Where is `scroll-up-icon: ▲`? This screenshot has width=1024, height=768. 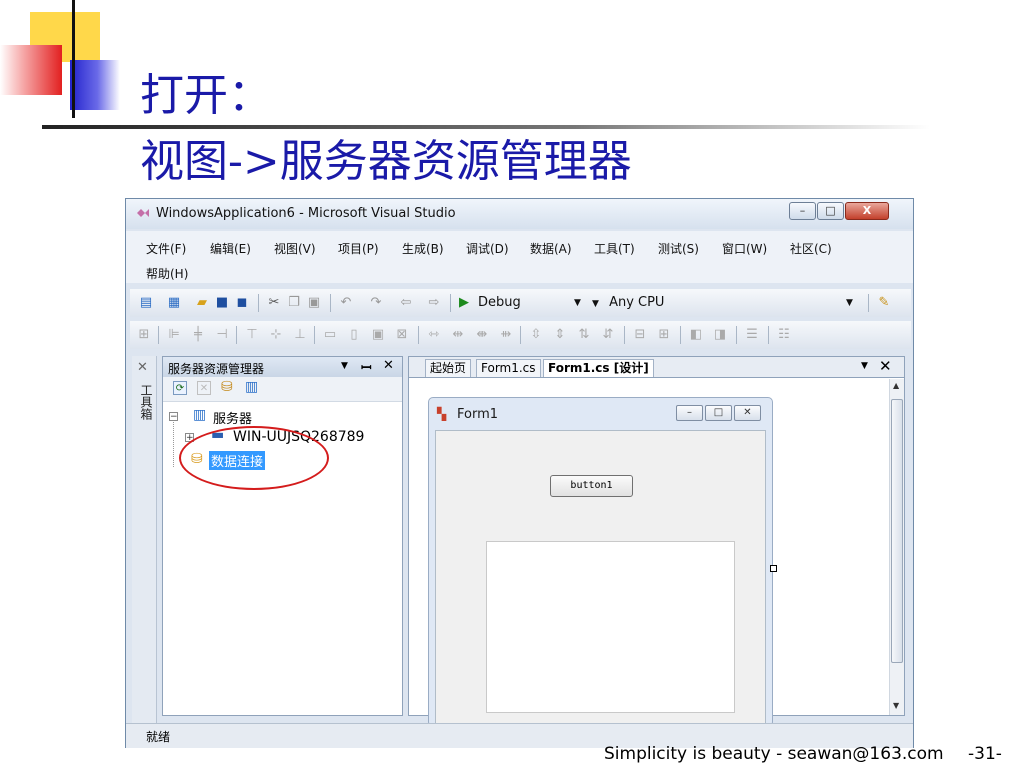 scroll-up-icon: ▲ is located at coordinates (896, 385).